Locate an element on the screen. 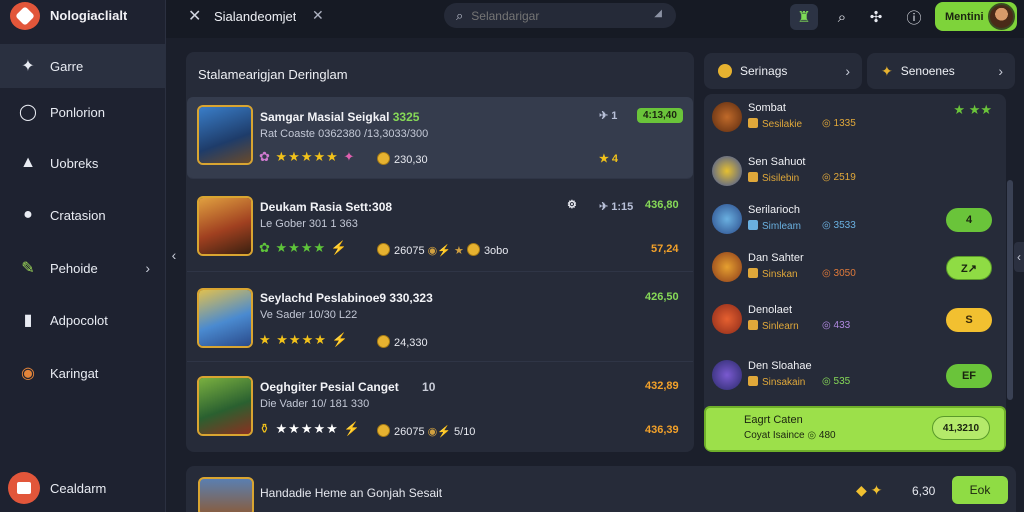 The height and width of the screenshot is (512, 1024). briefcase-icon is located at coordinates (24, 488).